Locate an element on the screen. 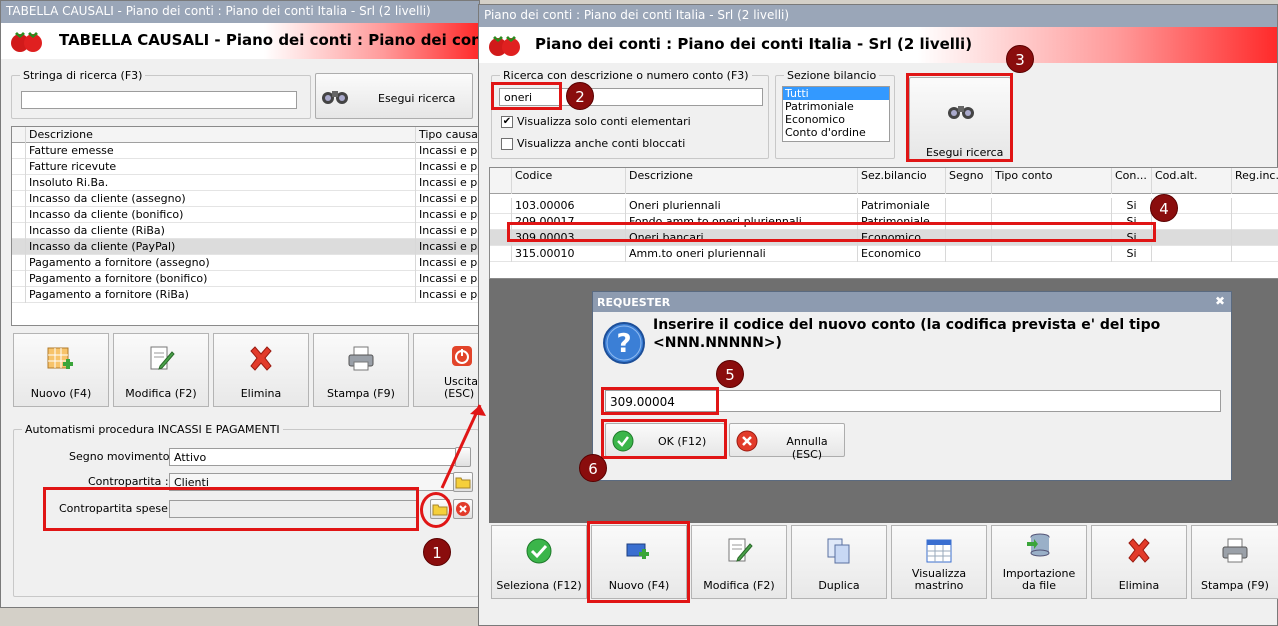 The width and height of the screenshot is (1278, 626). marker-2: 2 is located at coordinates (580, 96).